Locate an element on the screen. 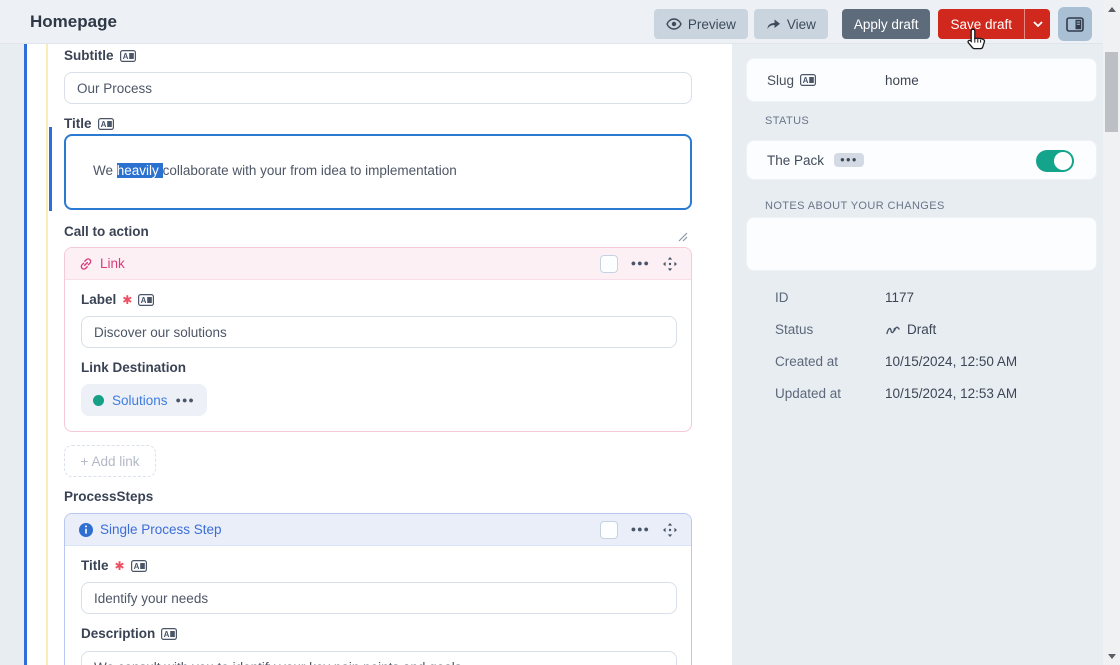 This screenshot has height=665, width=1120. pack-toggle is located at coordinates (1055, 161).